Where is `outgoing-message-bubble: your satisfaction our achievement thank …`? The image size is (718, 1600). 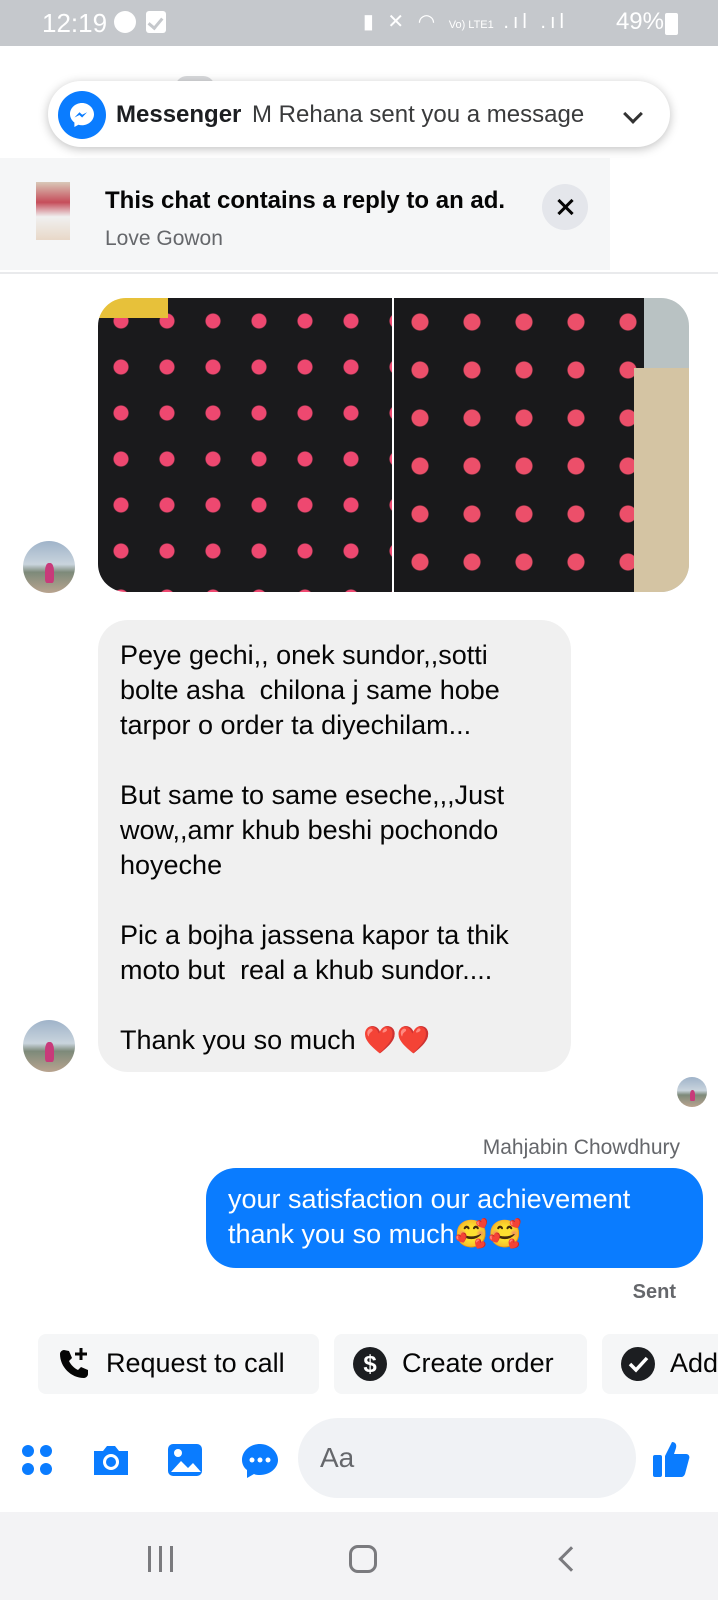
outgoing-message-bubble: your satisfaction our achievement thank … is located at coordinates (454, 1218).